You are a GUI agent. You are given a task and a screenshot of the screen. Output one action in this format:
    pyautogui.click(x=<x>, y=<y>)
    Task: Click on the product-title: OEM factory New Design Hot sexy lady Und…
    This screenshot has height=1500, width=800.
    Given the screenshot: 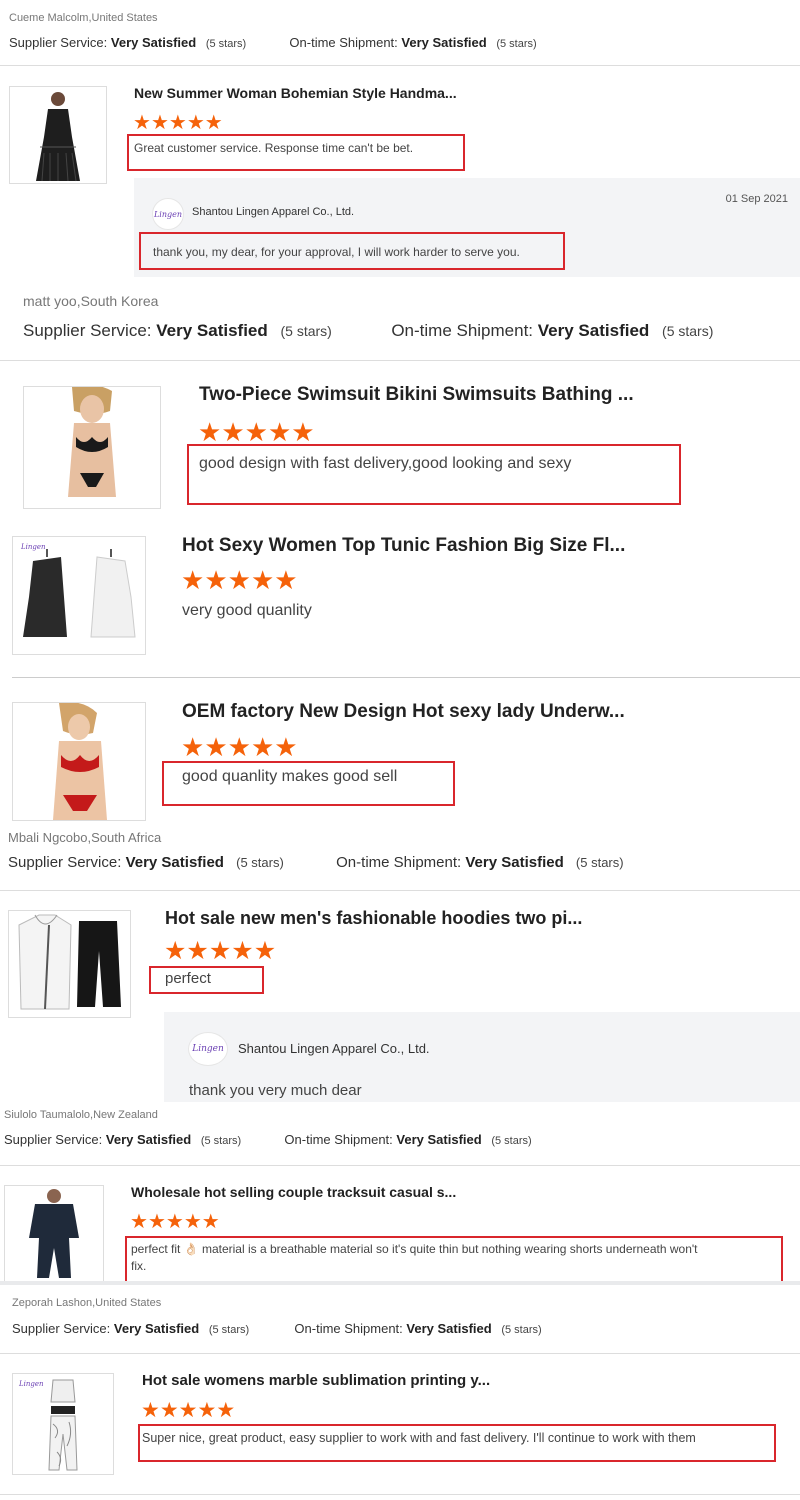 What is the action you would take?
    pyautogui.click(x=417, y=712)
    